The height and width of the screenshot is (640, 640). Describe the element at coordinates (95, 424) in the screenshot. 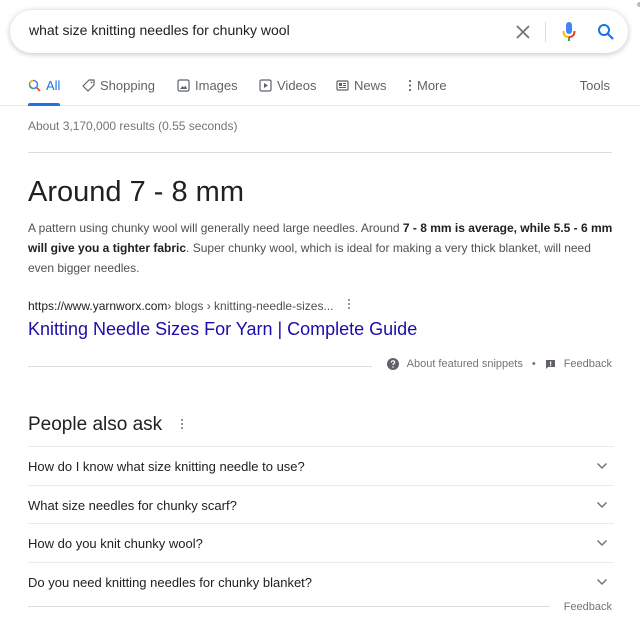

I see `people-also-ask-title: People also ask` at that location.